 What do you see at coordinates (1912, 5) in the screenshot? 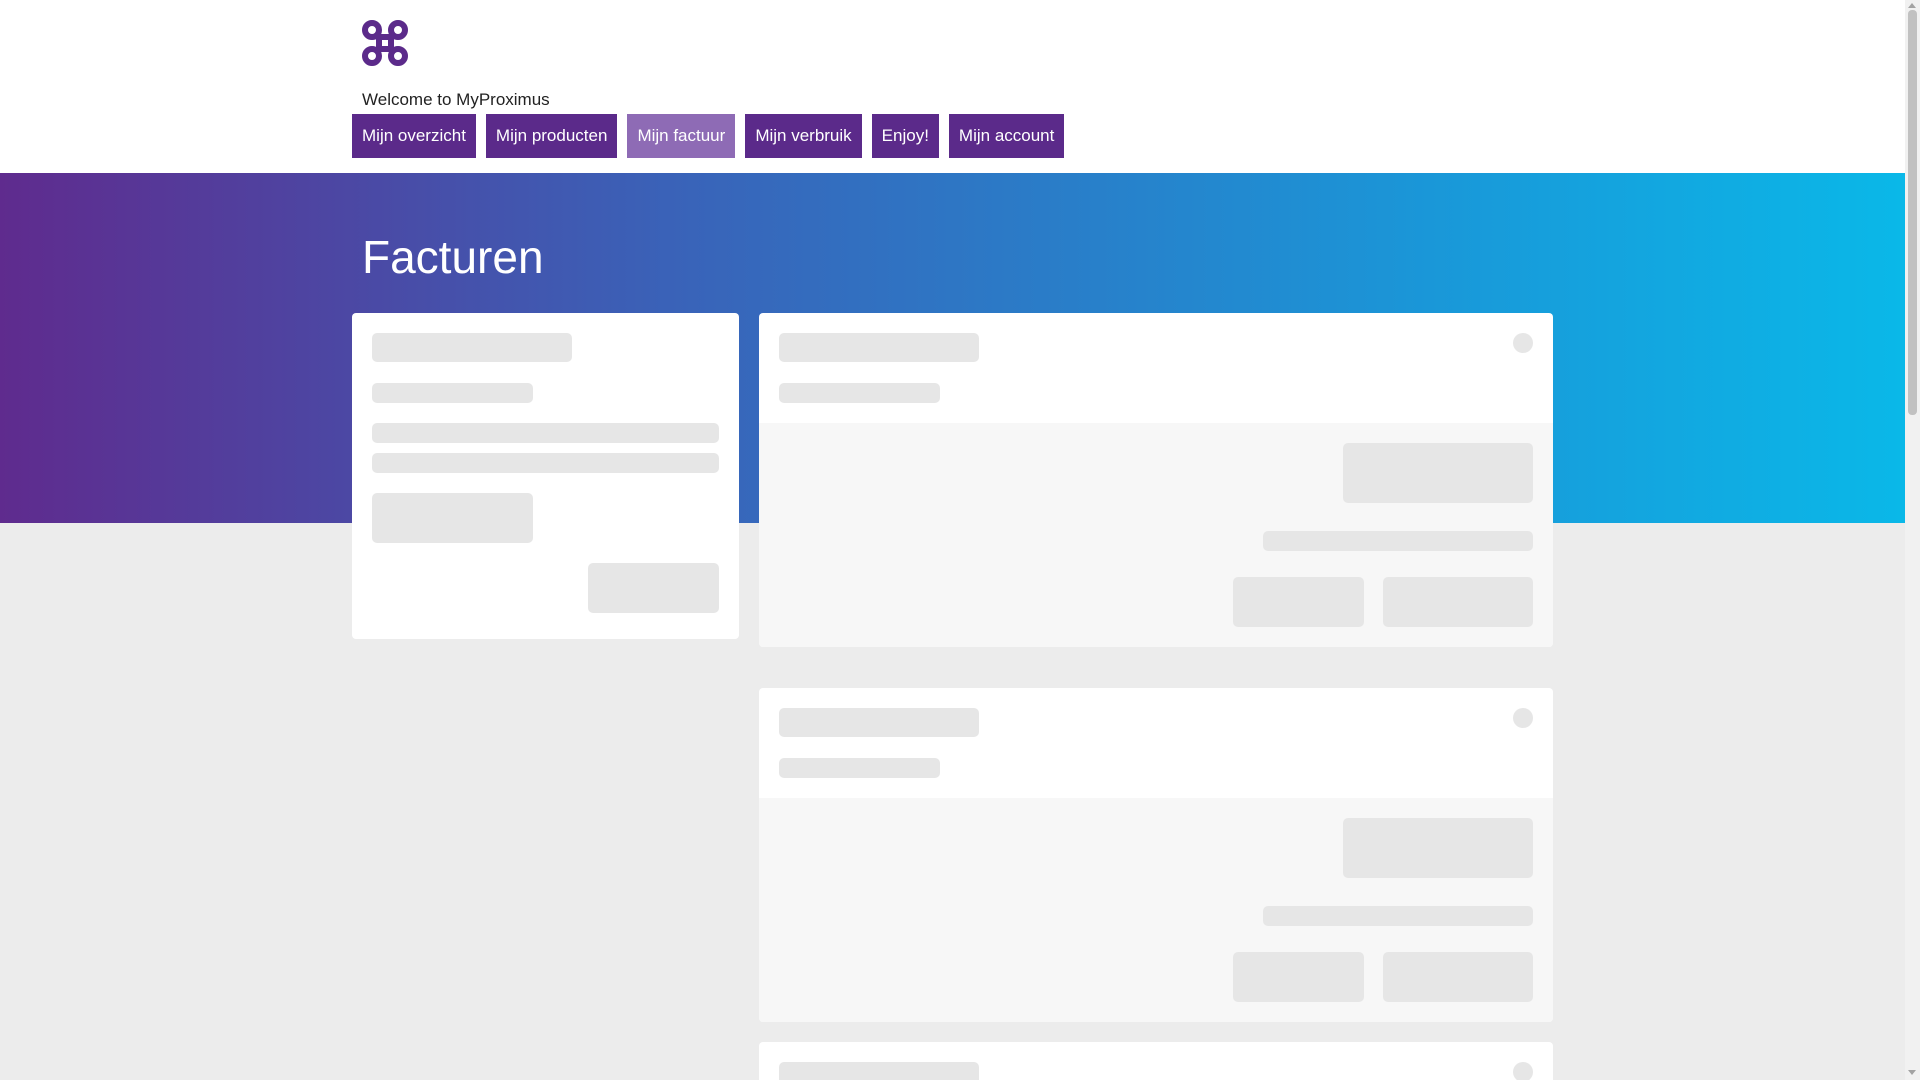
I see `scroll-up-arrow-icon` at bounding box center [1912, 5].